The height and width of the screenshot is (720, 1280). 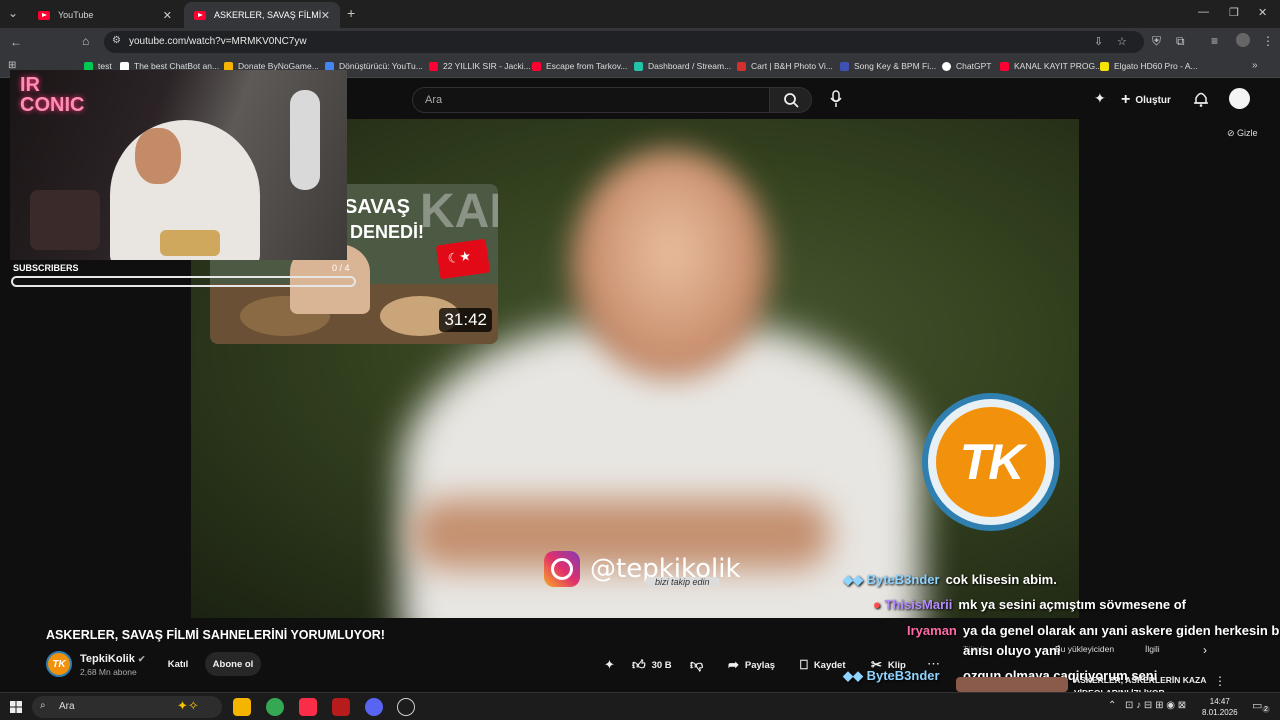 What do you see at coordinates (1084, 649) in the screenshot?
I see `chip-uploader: Bu yükleyiciden` at bounding box center [1084, 649].